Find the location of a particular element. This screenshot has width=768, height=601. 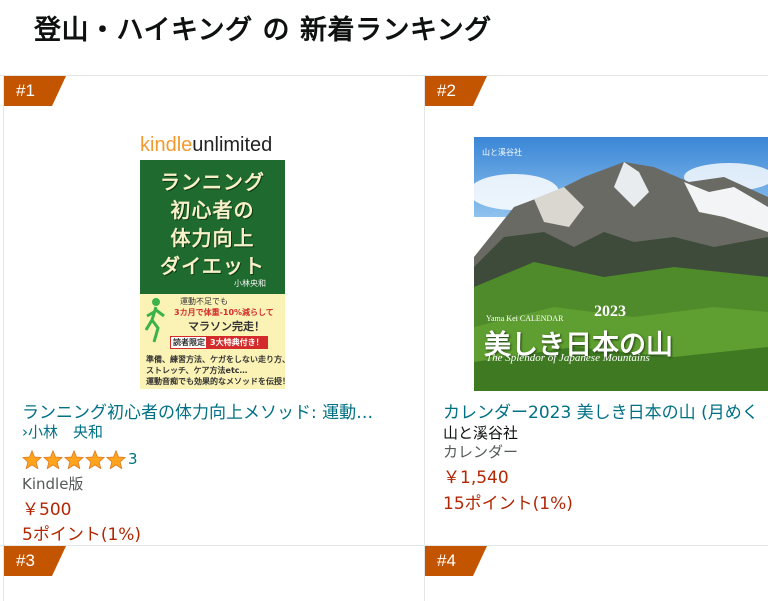

rank-badge: #3 is located at coordinates (35, 561).